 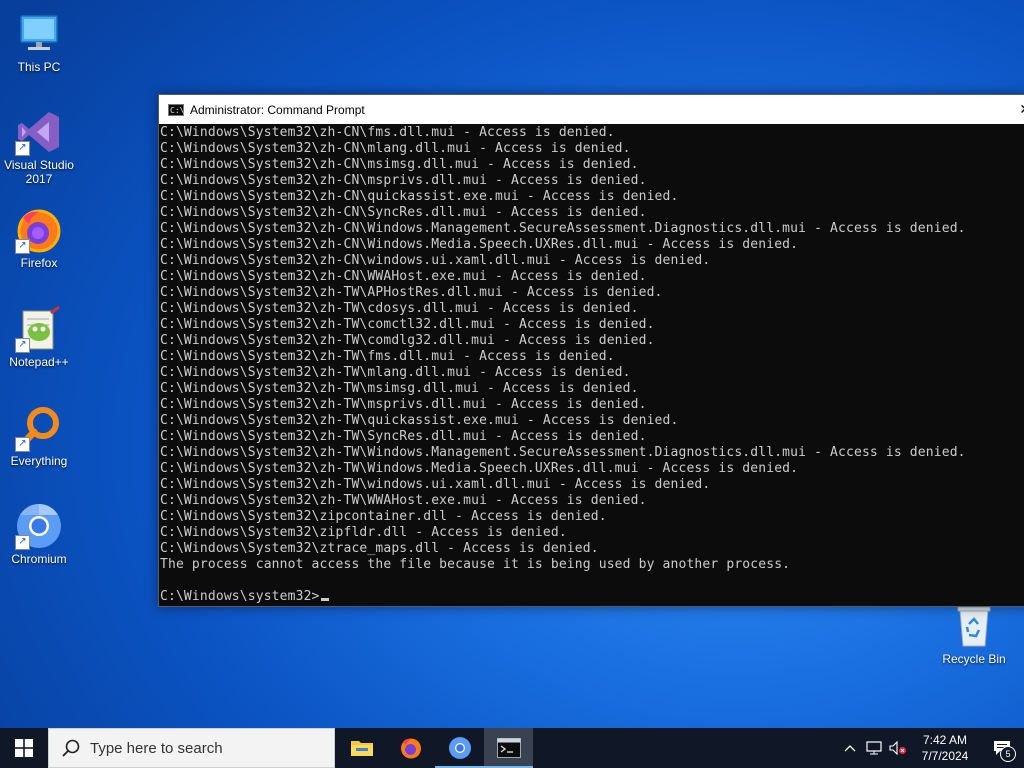 I want to click on desktop-icon-label: Notepad++, so click(x=39, y=362).